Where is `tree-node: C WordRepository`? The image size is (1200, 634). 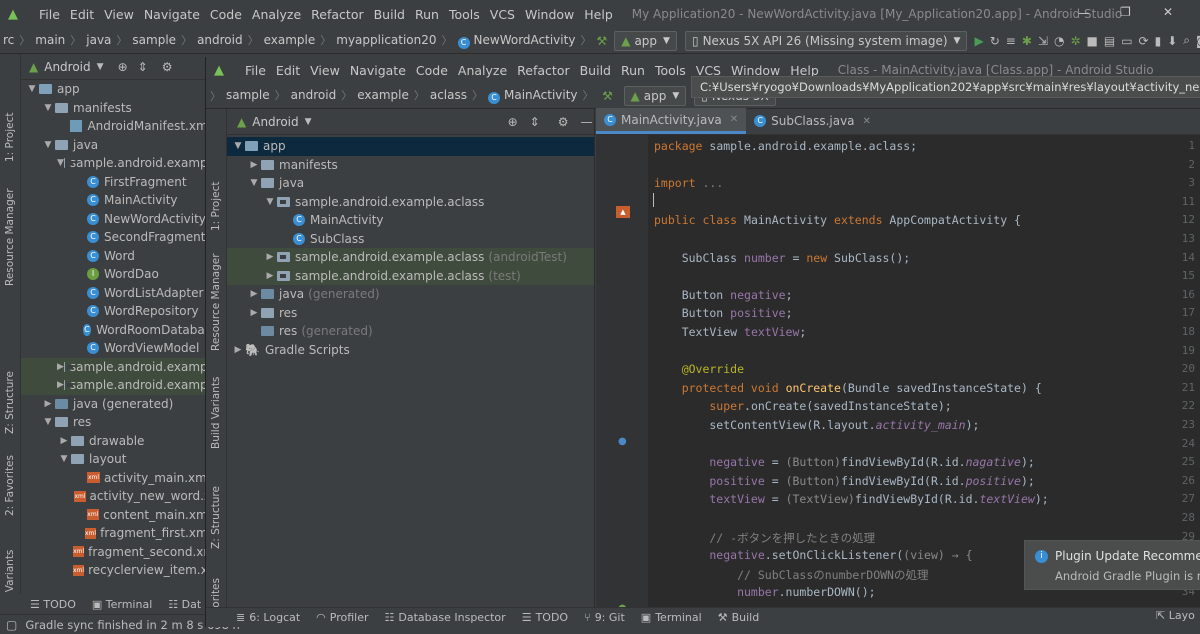 tree-node: C WordRepository is located at coordinates (116, 311).